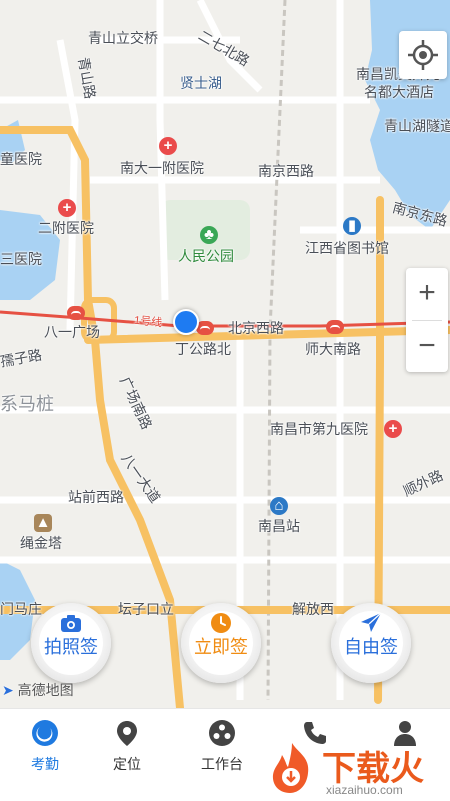 The image size is (450, 801). Describe the element at coordinates (43, 523) in the screenshot. I see `pagoda-pin-icon: ▲` at that location.